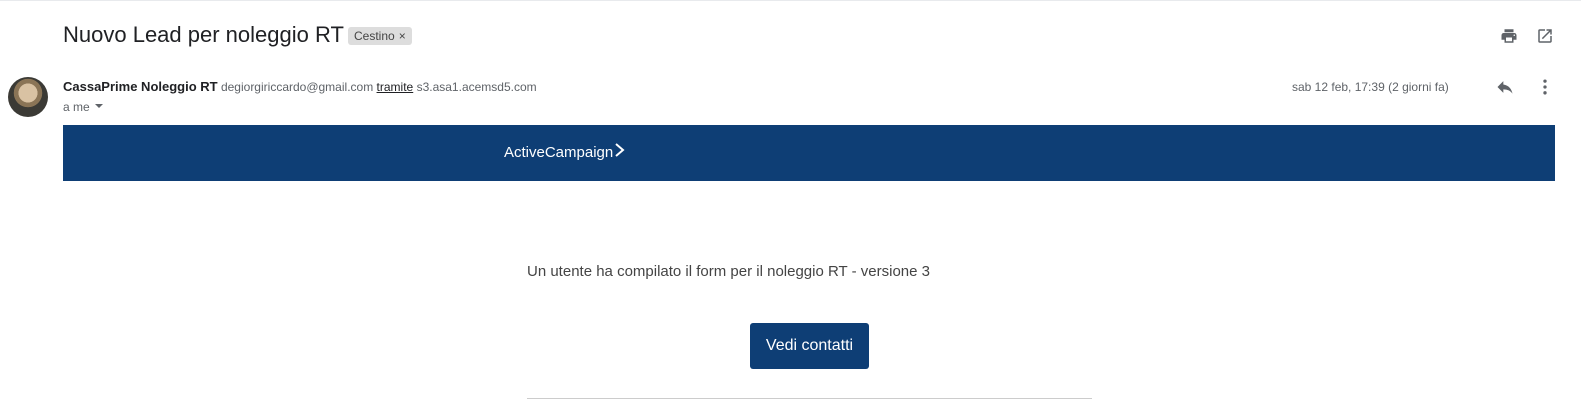 The image size is (1581, 415). I want to click on open-in-new-window-icon, so click(1545, 36).